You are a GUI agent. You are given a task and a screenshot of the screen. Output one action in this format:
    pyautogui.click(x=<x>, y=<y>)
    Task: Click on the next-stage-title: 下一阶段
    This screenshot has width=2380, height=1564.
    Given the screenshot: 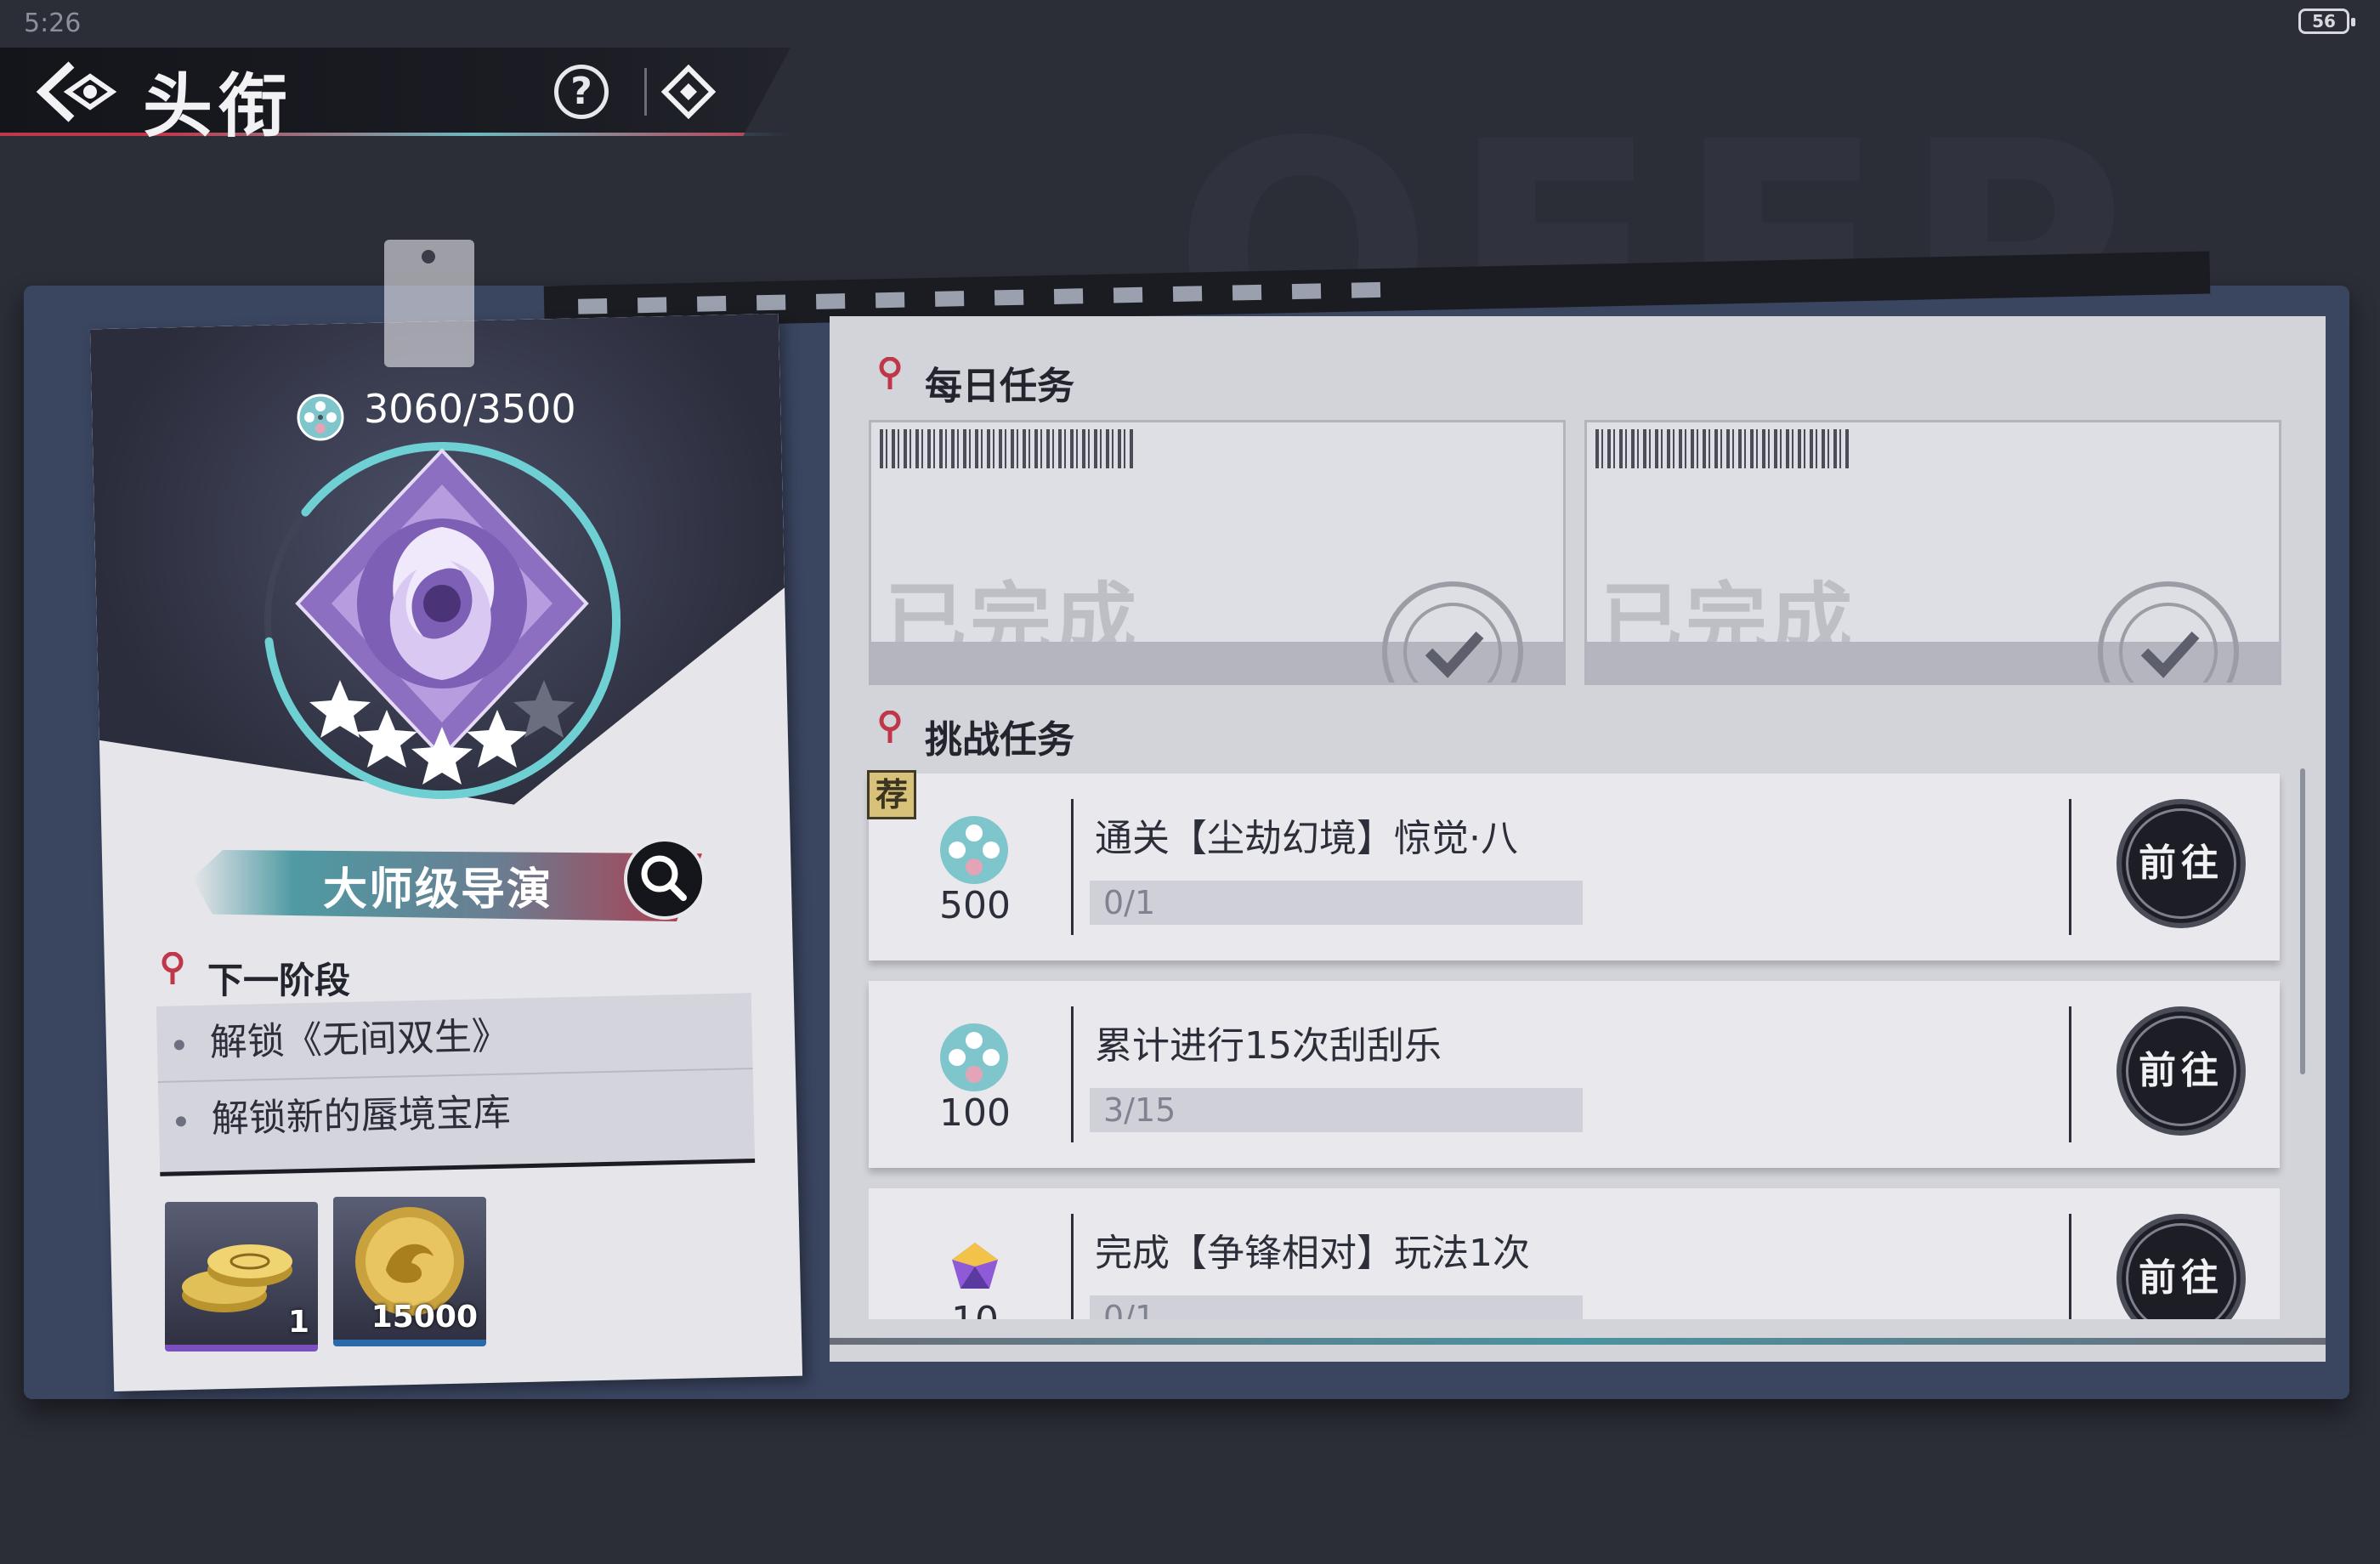 What is the action you would take?
    pyautogui.click(x=279, y=980)
    